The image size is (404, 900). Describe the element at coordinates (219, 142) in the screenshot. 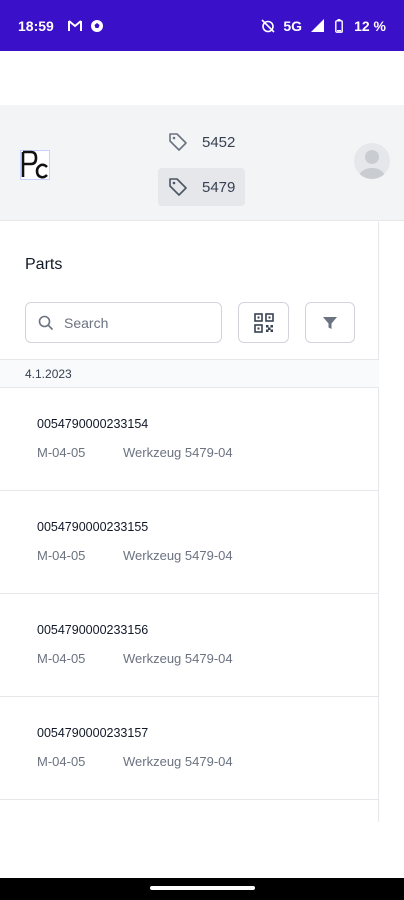

I see `tag-label: 5452` at that location.